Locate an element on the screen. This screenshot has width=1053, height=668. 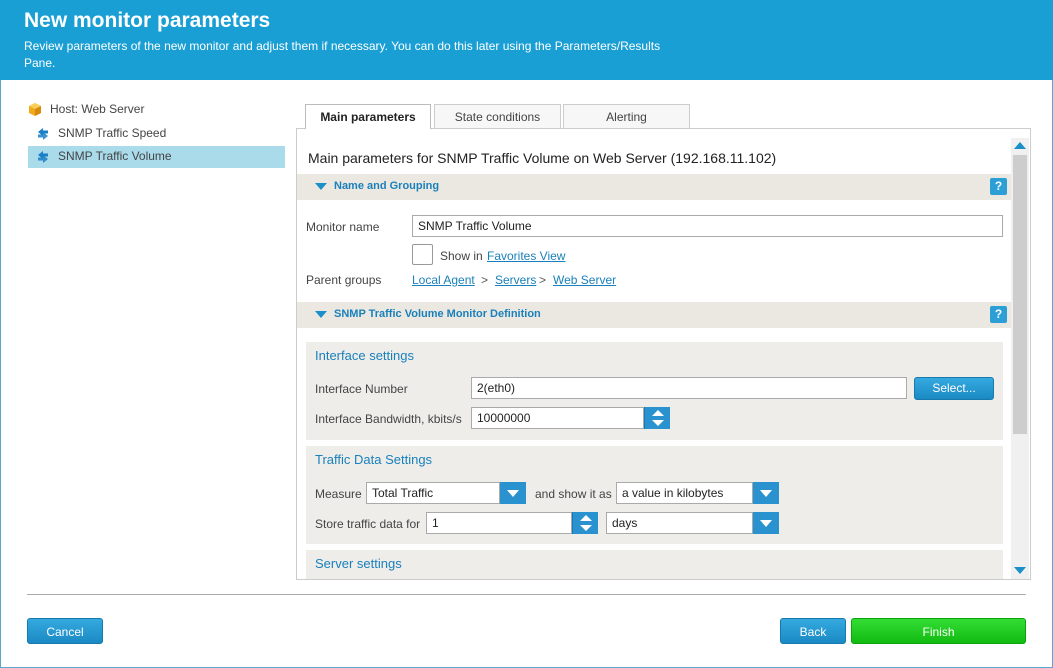
measure-label: Measure is located at coordinates (338, 494).